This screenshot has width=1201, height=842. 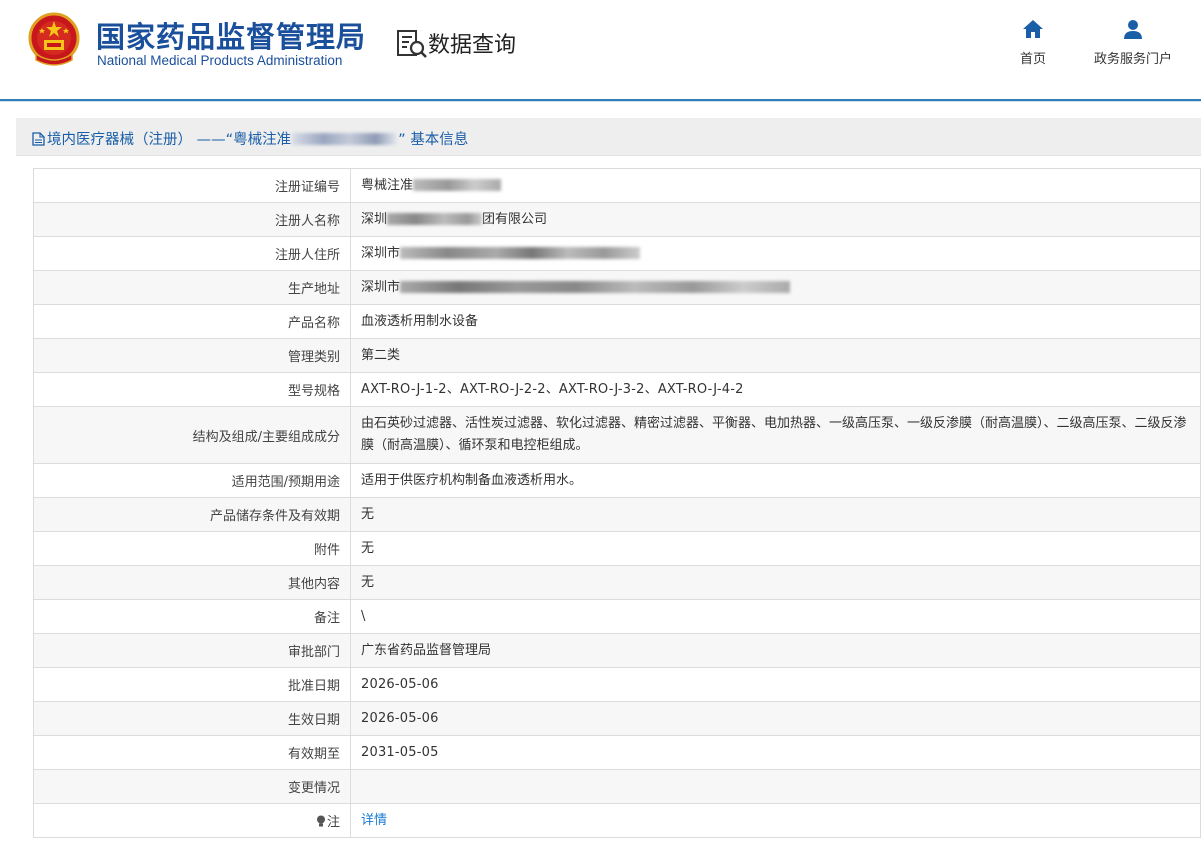 I want to click on field-value: 广东省药品监督管理局, so click(x=775, y=650).